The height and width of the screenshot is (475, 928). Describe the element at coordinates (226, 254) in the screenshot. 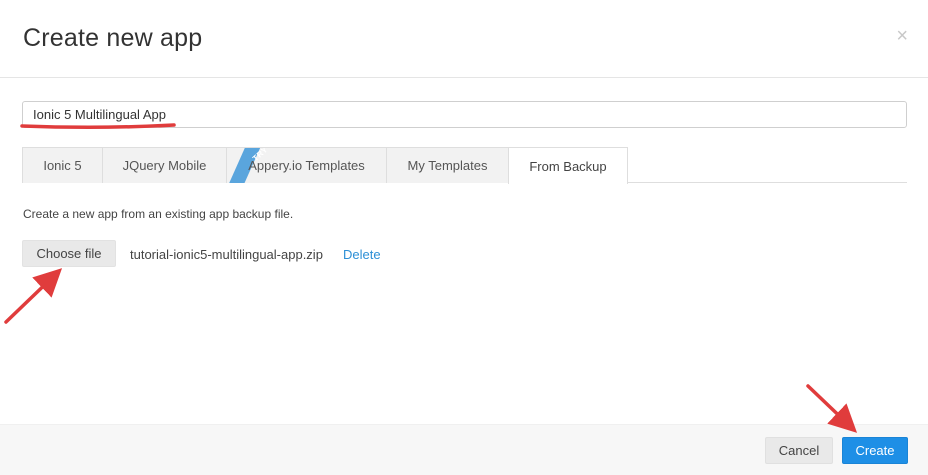

I see `selected-file-name: tutorial-ionic5-multilingual-app.zip` at that location.